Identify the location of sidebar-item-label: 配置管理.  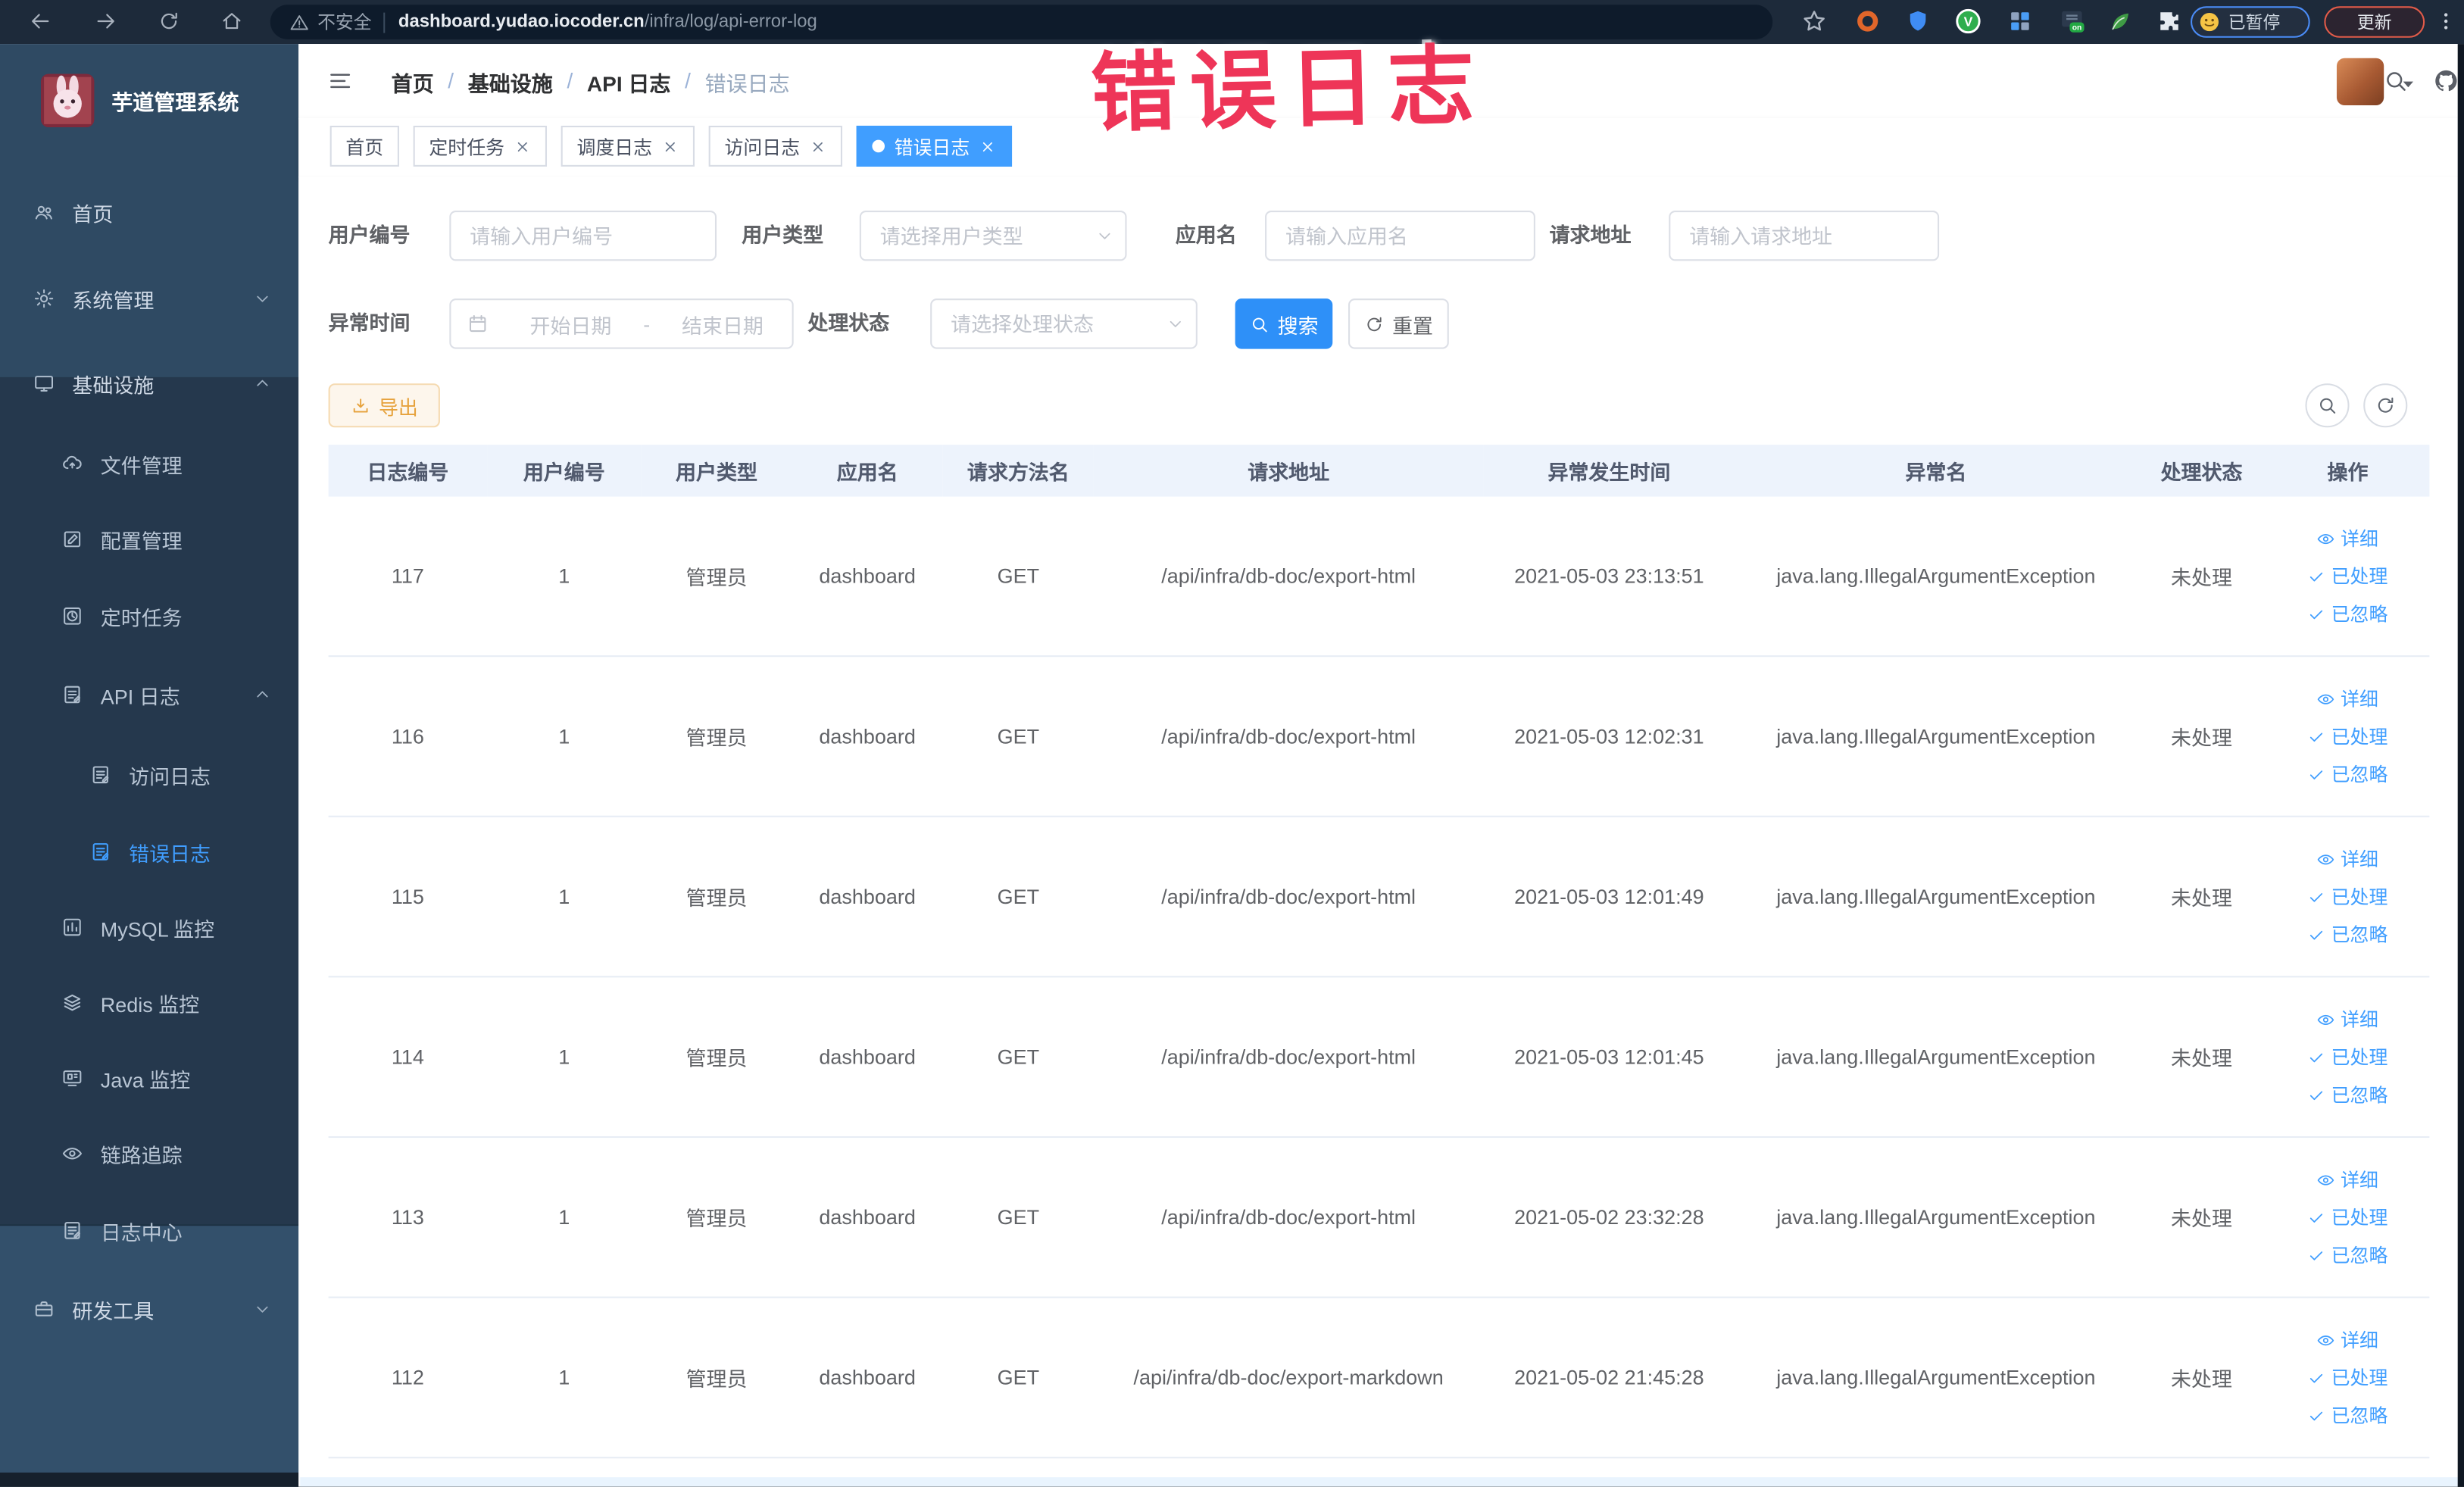
(141, 541).